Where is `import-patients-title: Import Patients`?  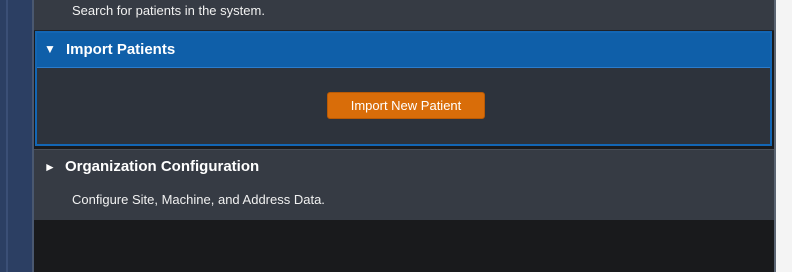
import-patients-title: Import Patients is located at coordinates (120, 50).